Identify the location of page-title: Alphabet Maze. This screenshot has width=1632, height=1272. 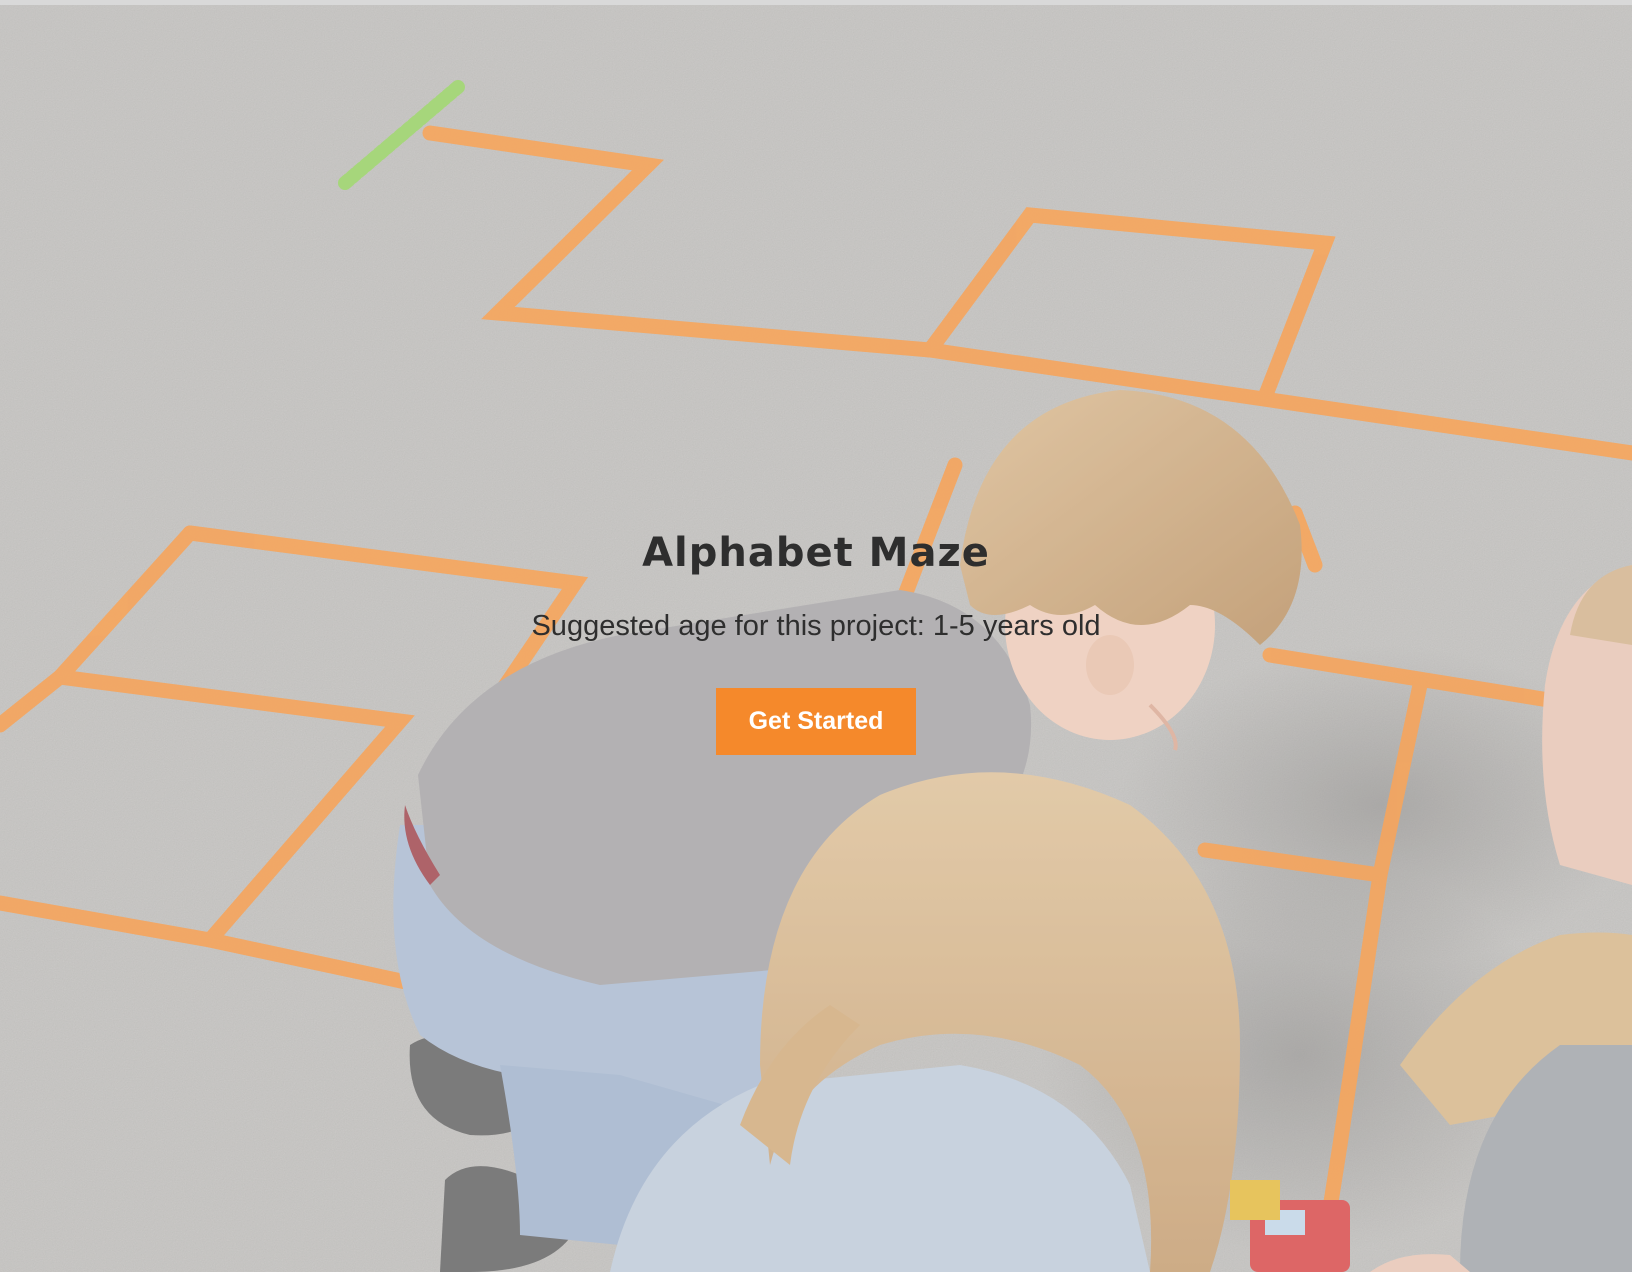
(816, 553).